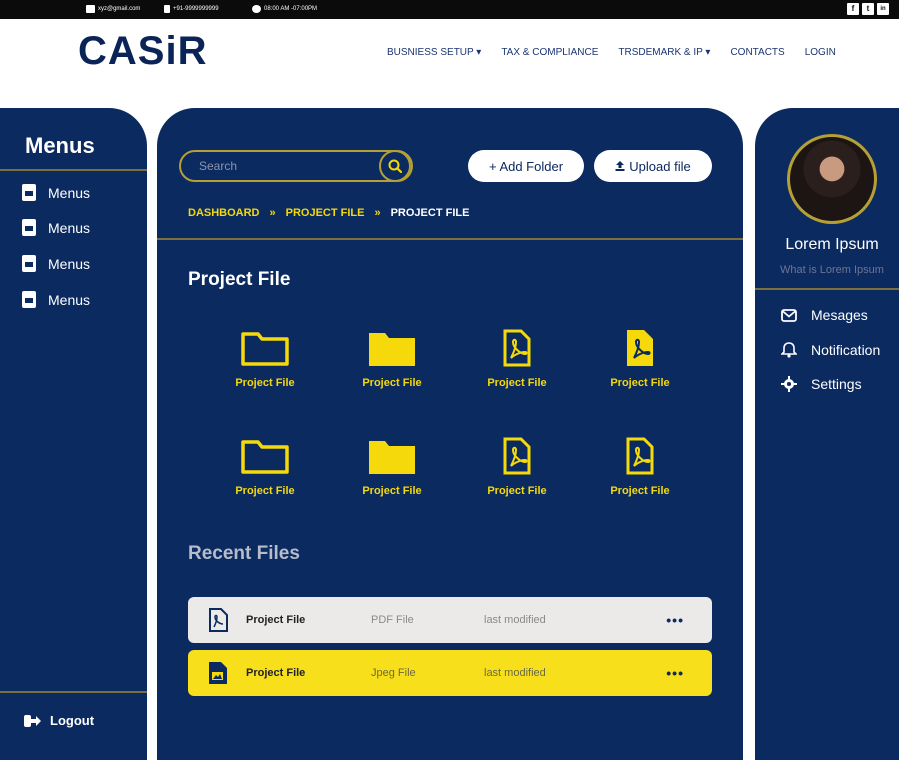  I want to click on settings-link: Settings, so click(821, 384).